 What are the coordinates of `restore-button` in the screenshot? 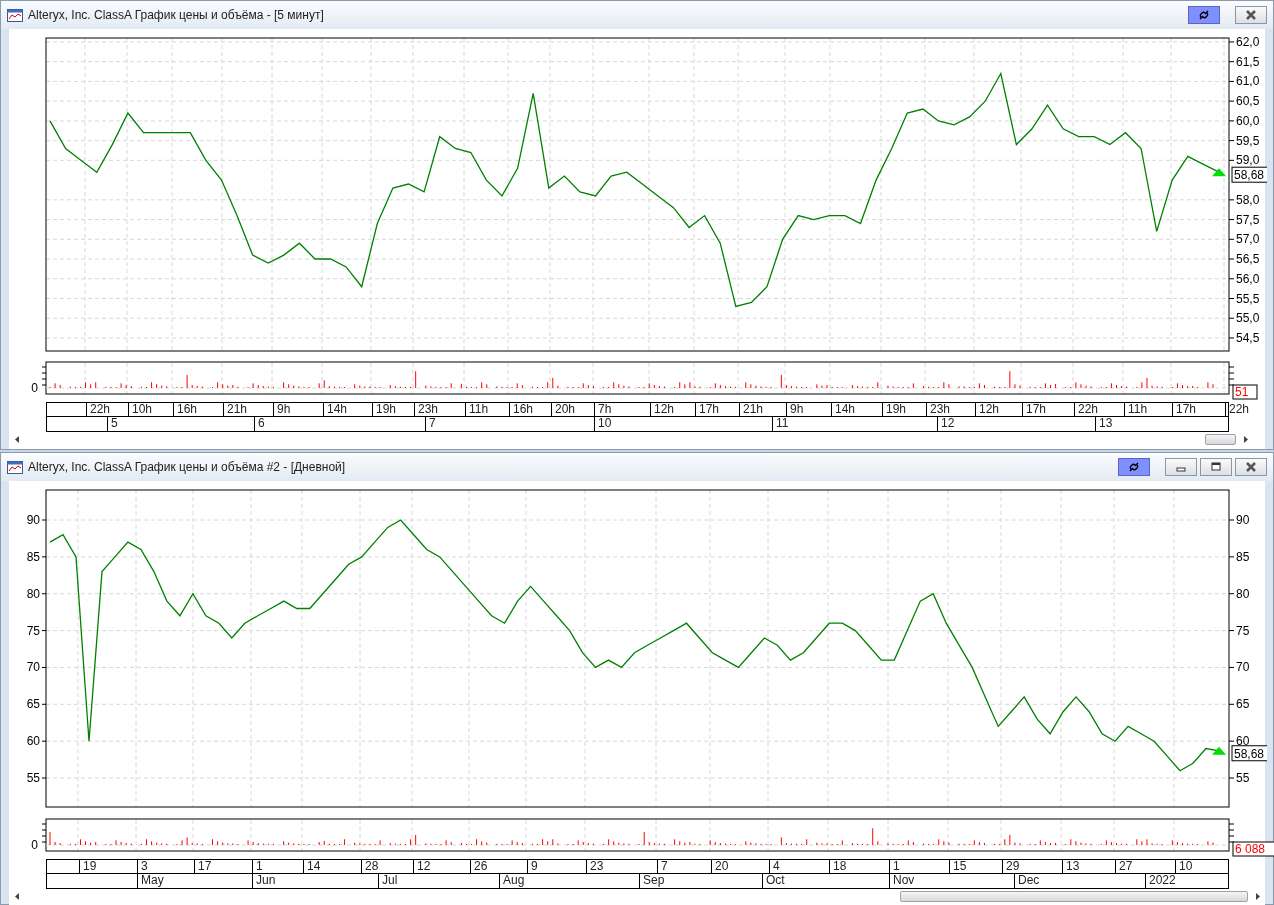 It's located at (1216, 467).